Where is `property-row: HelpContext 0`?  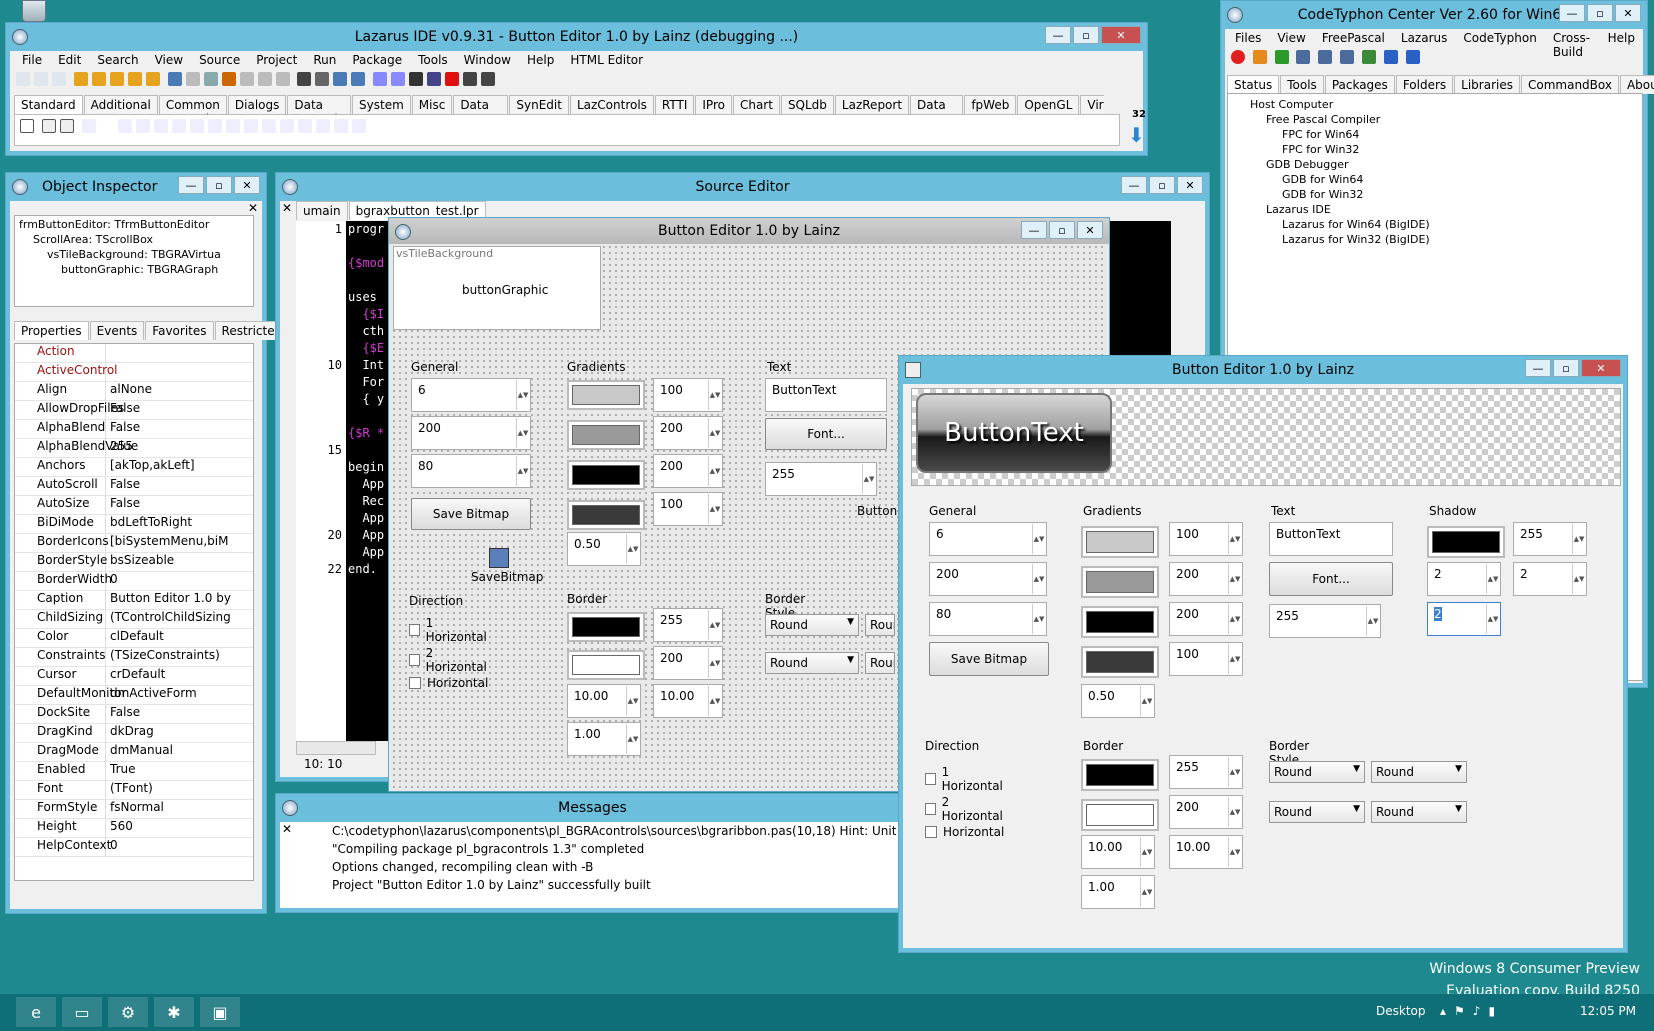 property-row: HelpContext 0 is located at coordinates (134, 847).